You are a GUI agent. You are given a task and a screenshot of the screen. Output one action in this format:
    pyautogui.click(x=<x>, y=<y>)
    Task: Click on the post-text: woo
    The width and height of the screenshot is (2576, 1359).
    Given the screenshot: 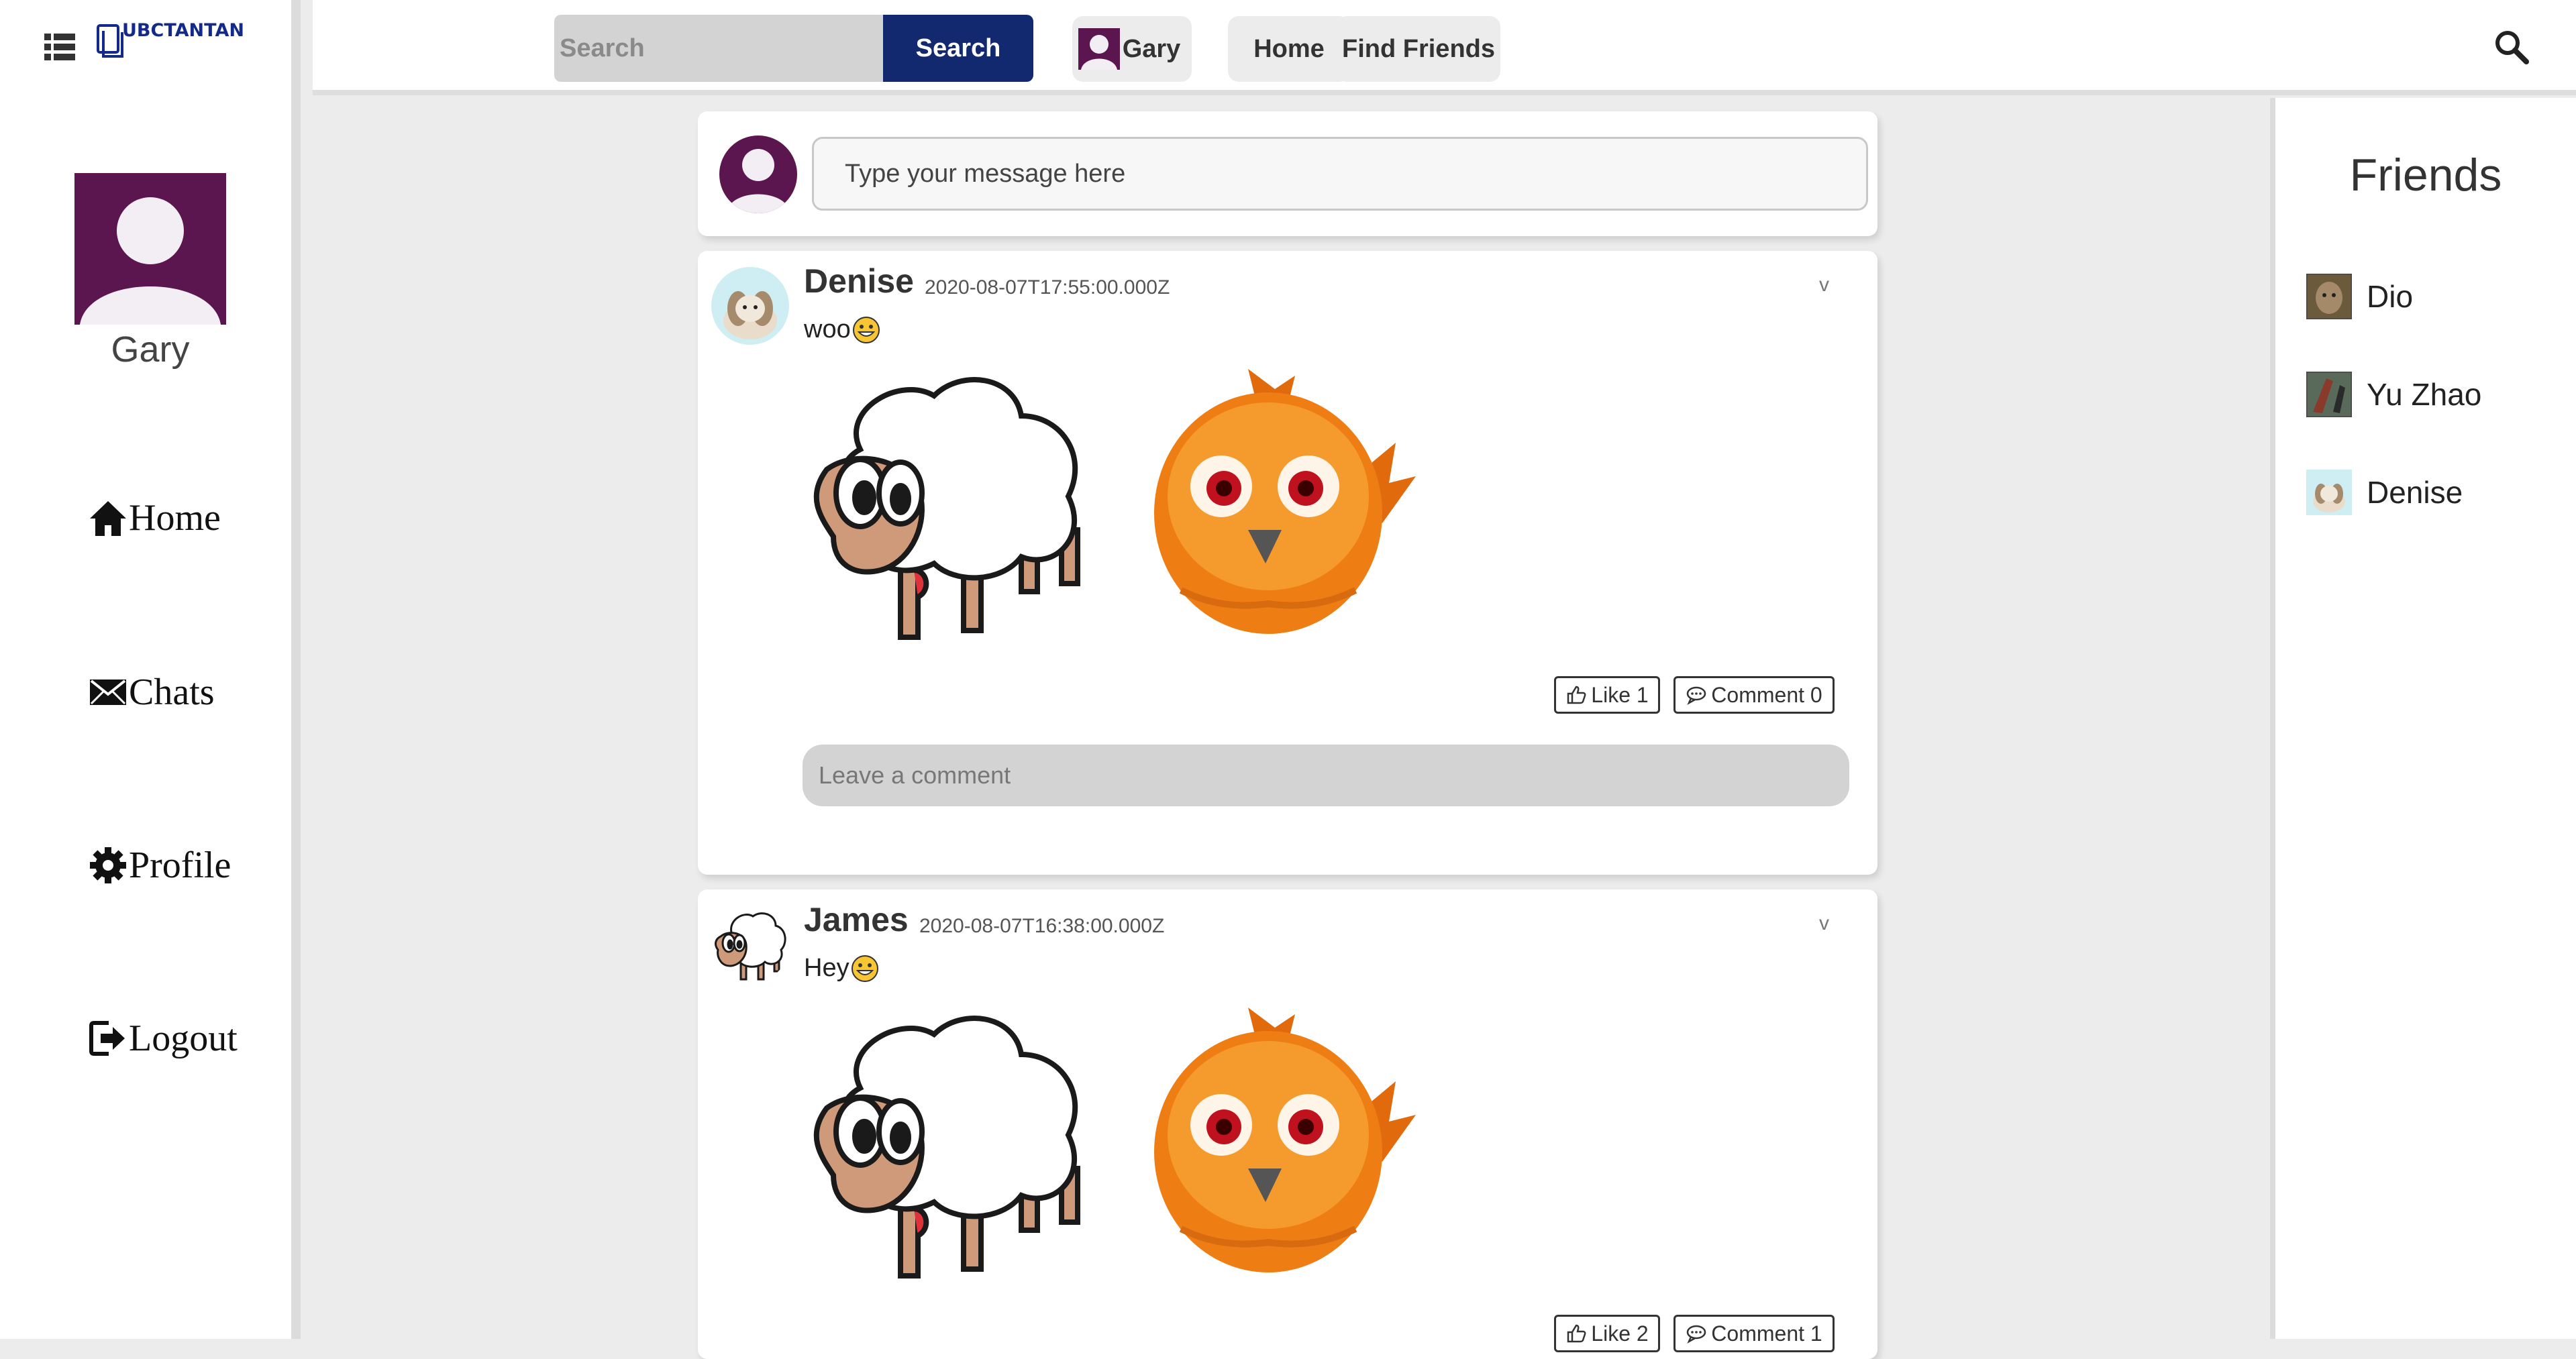 What is the action you would take?
    pyautogui.click(x=842, y=329)
    